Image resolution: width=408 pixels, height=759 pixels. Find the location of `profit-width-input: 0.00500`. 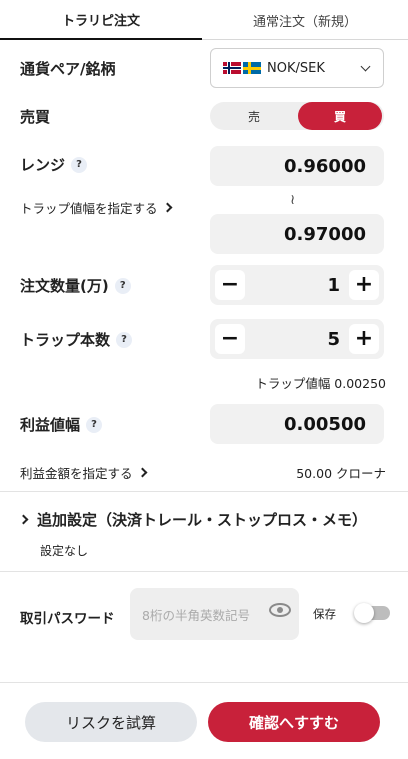

profit-width-input: 0.00500 is located at coordinates (297, 424).